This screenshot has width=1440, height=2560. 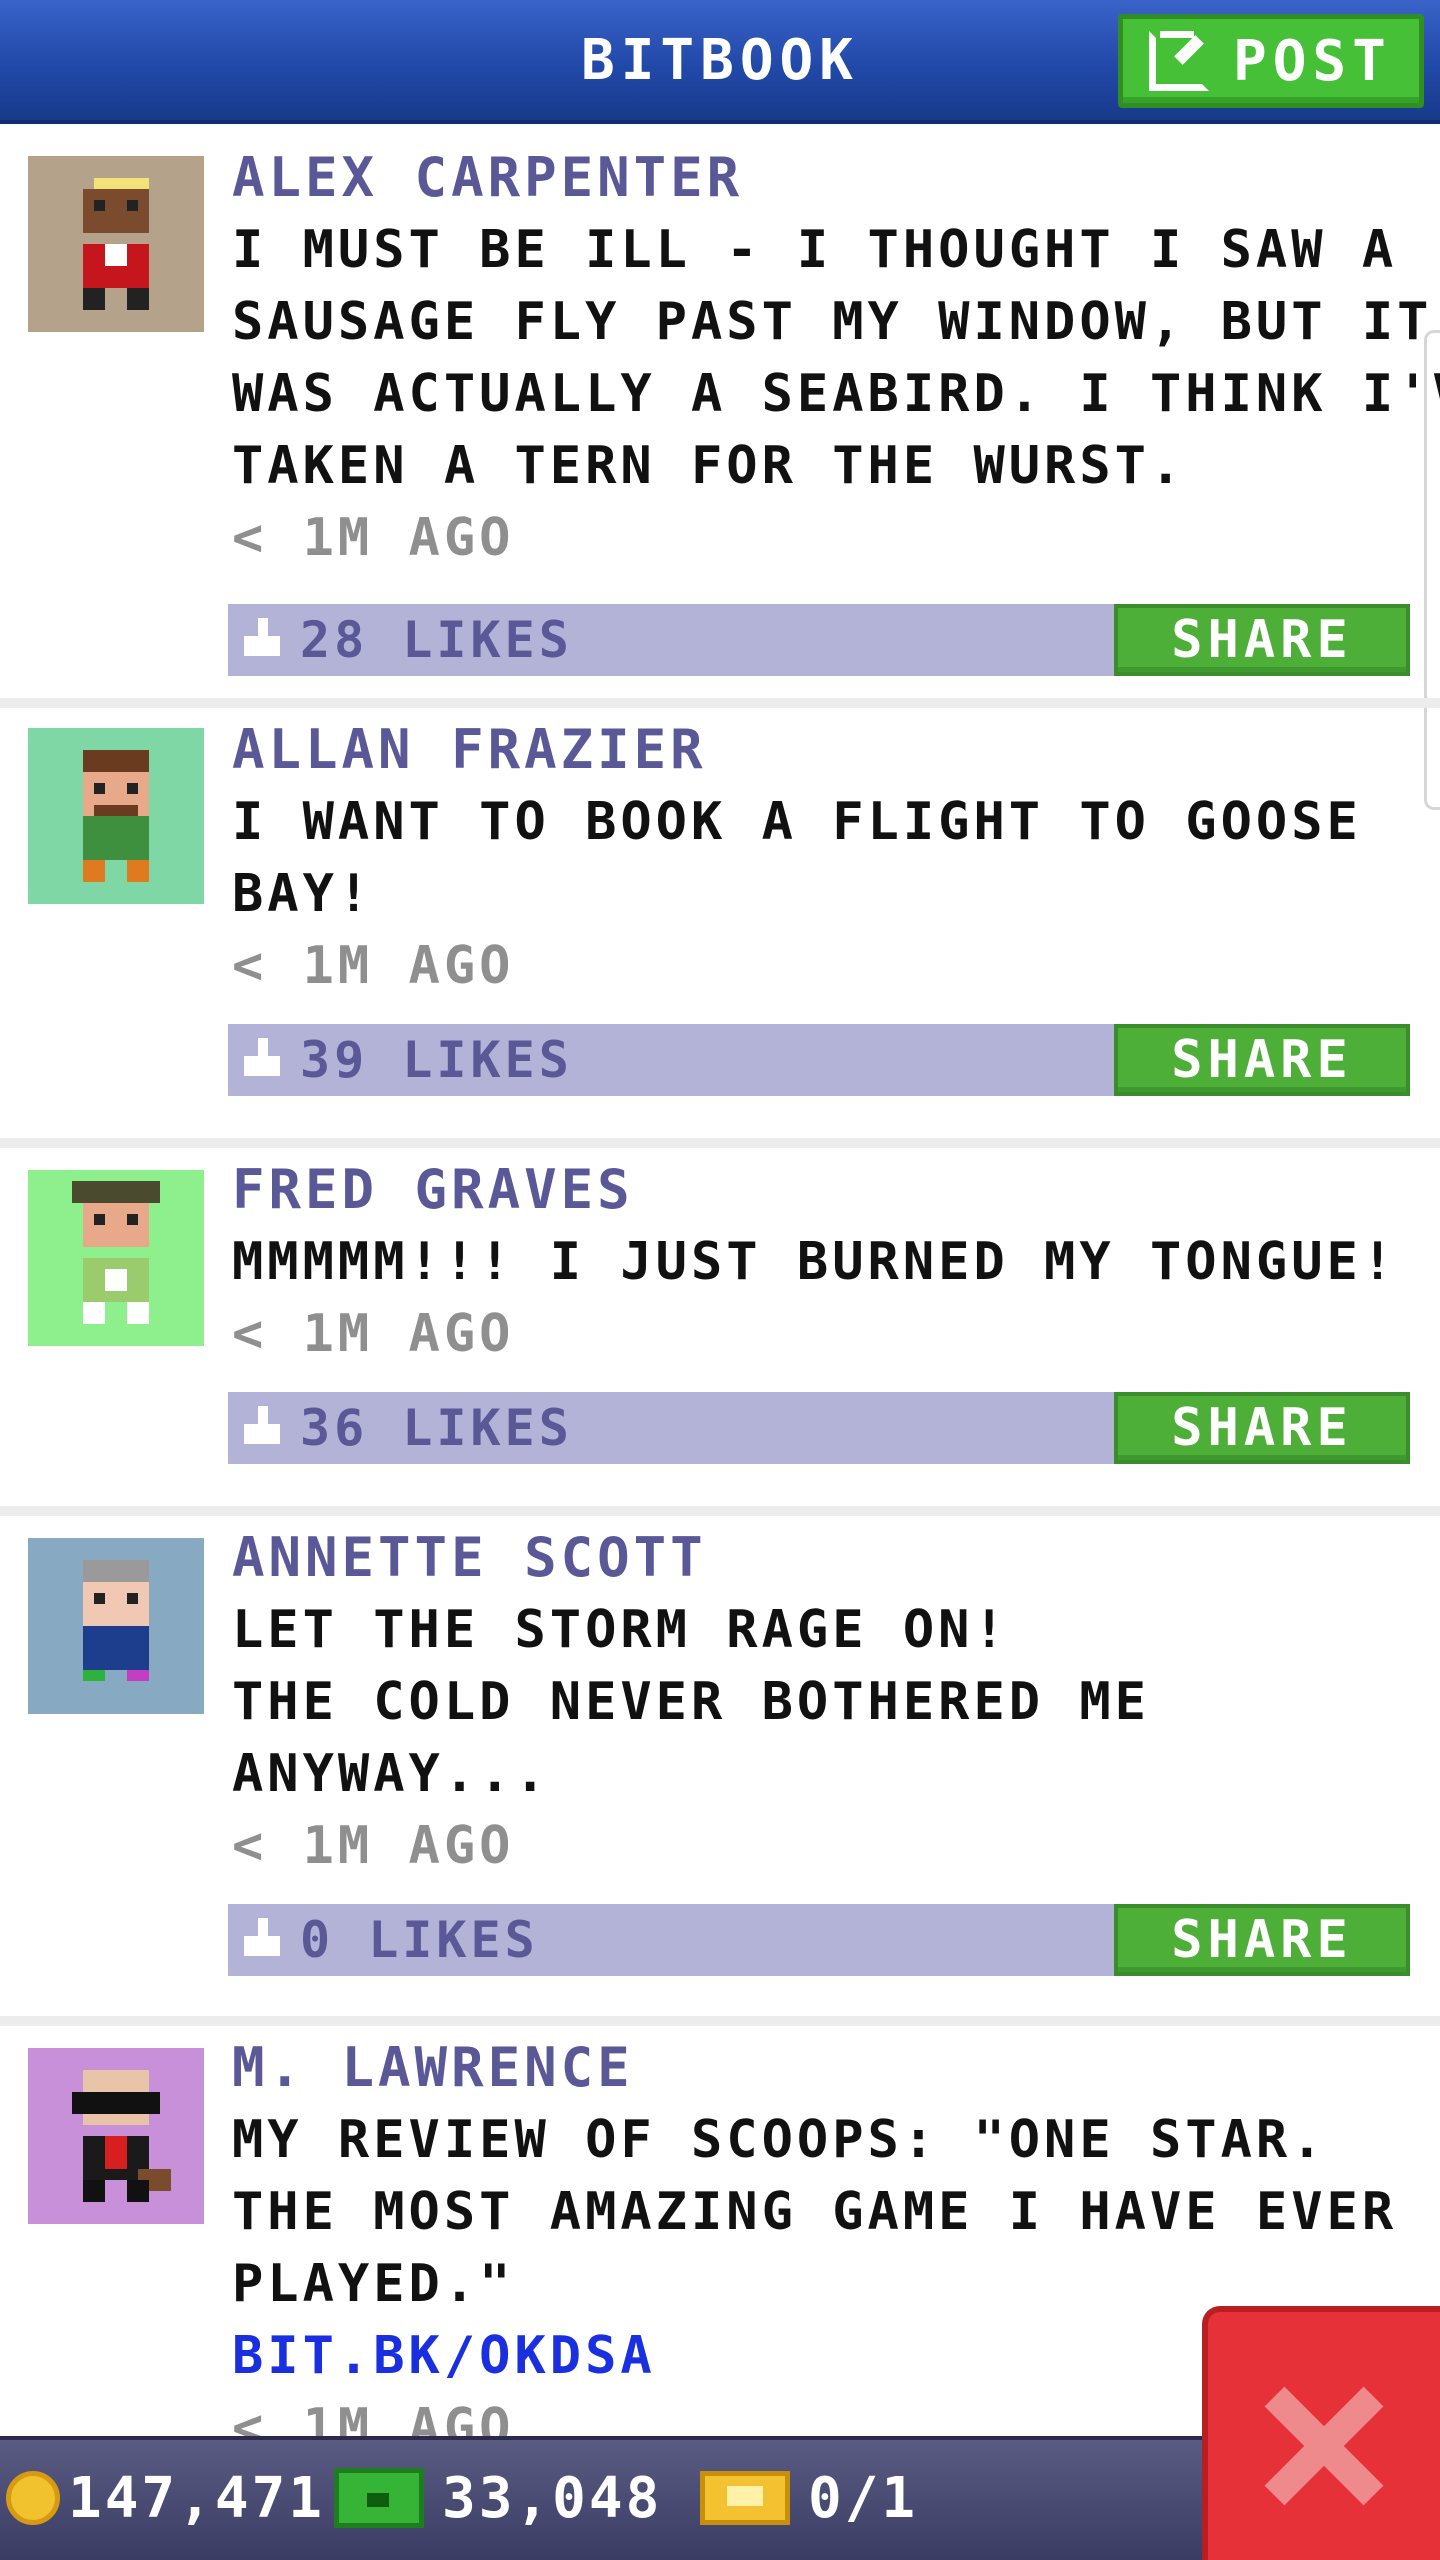 I want to click on edit-icon, so click(x=1179, y=61).